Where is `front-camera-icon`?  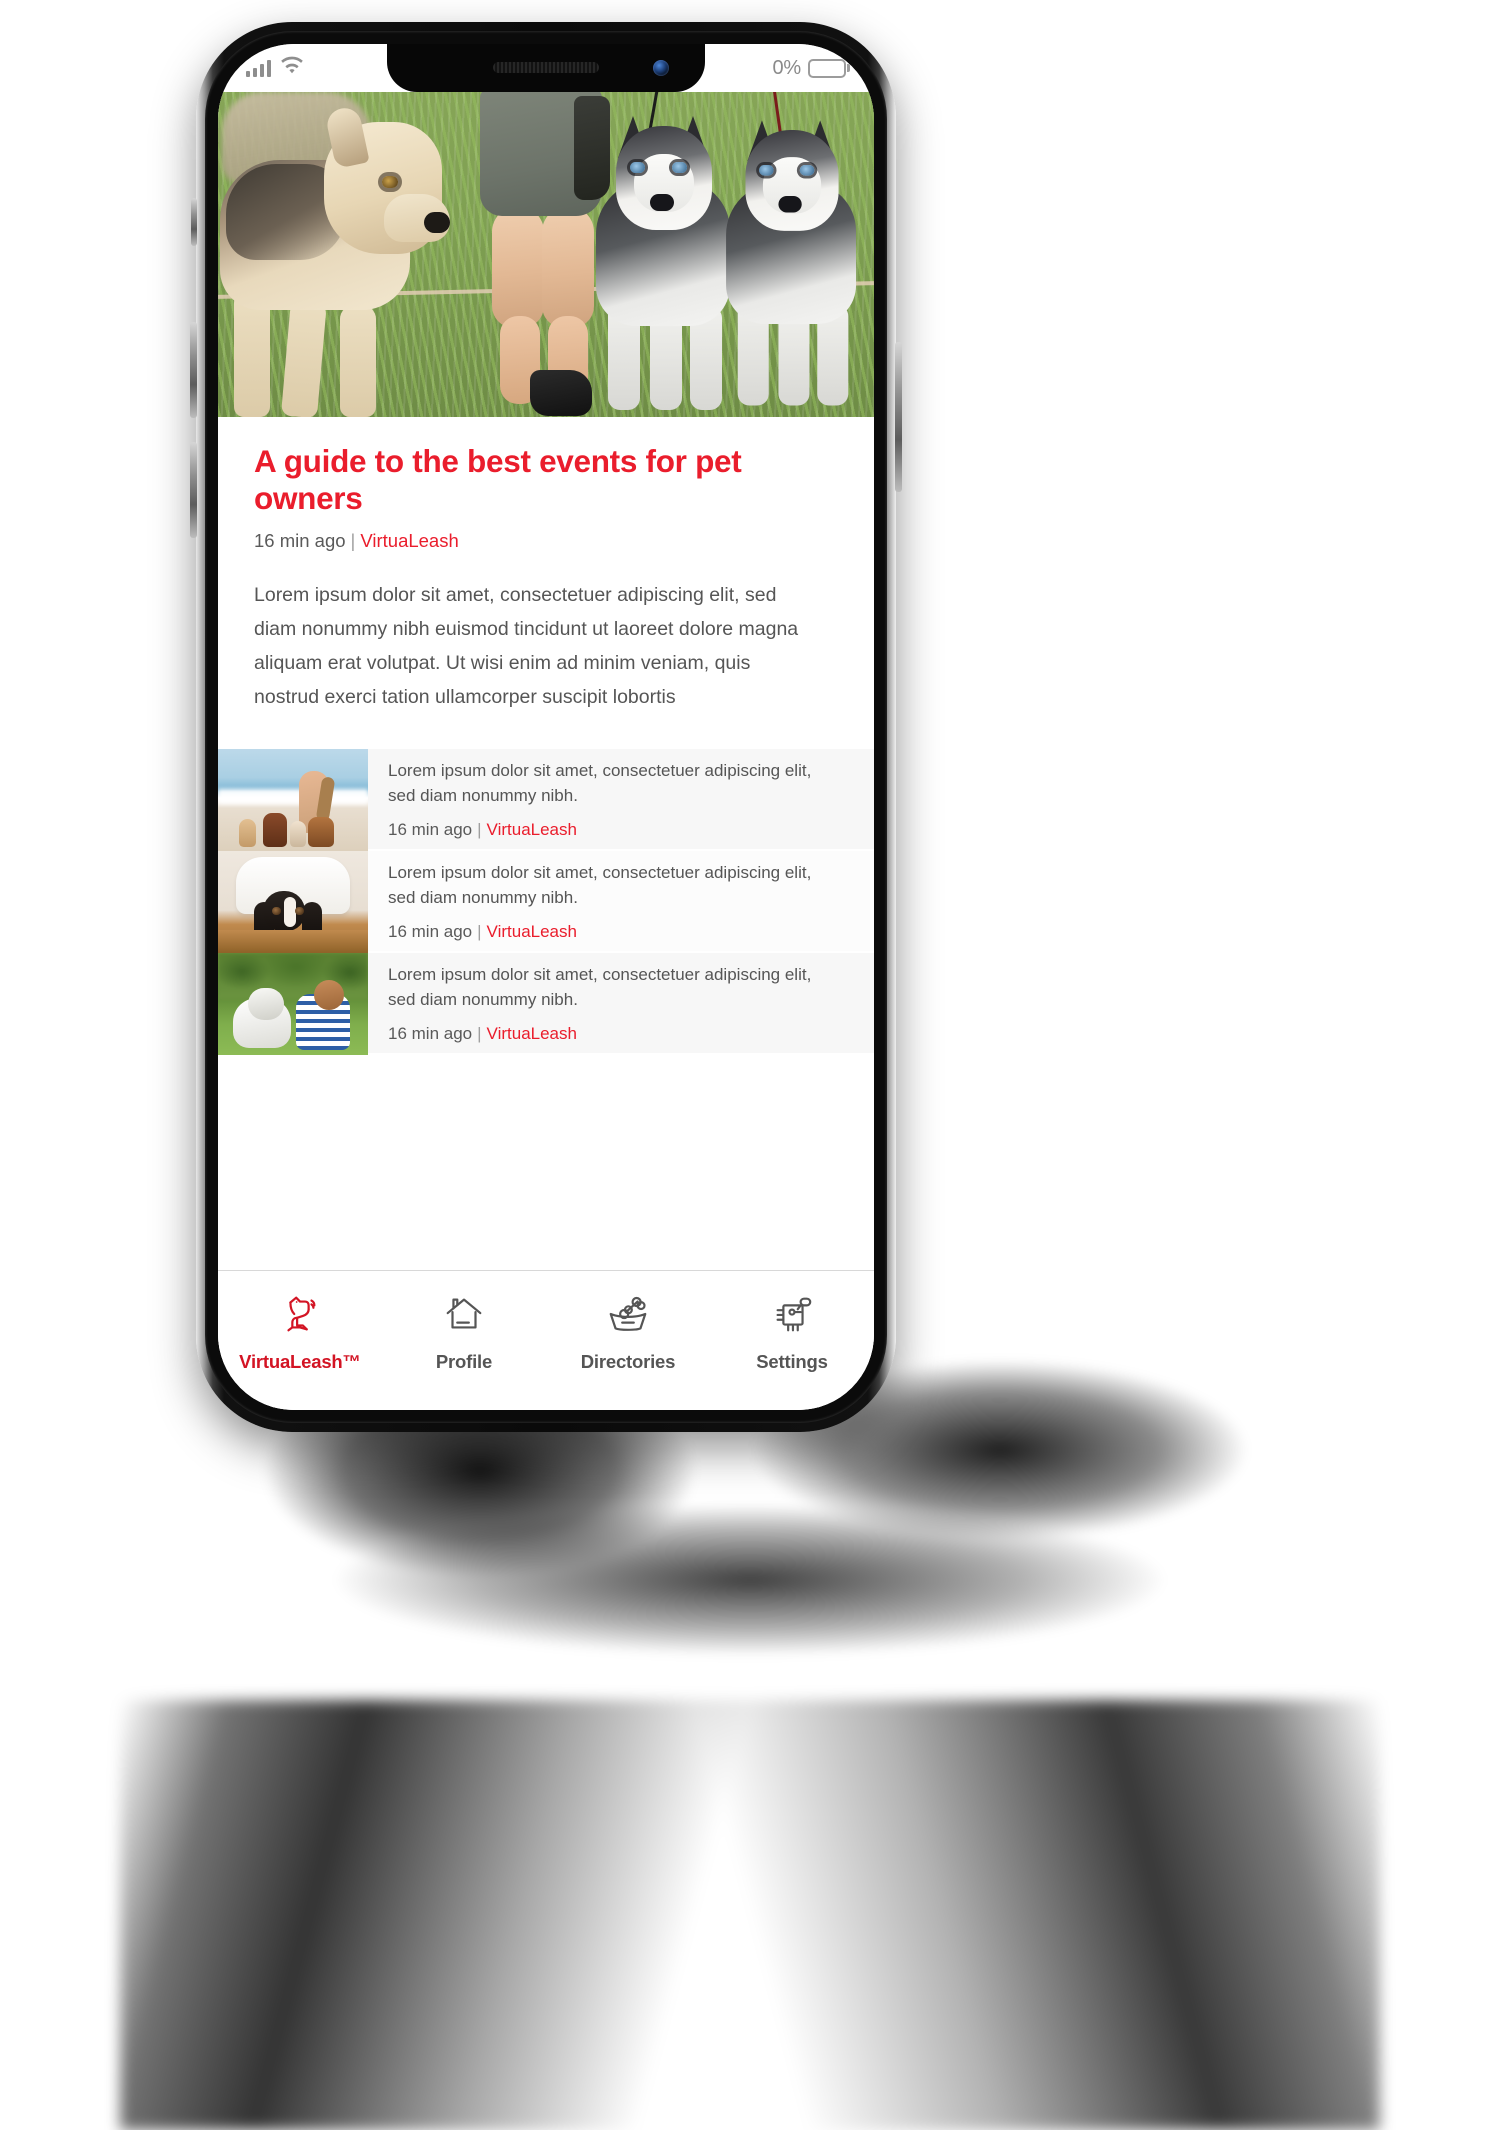 front-camera-icon is located at coordinates (661, 68).